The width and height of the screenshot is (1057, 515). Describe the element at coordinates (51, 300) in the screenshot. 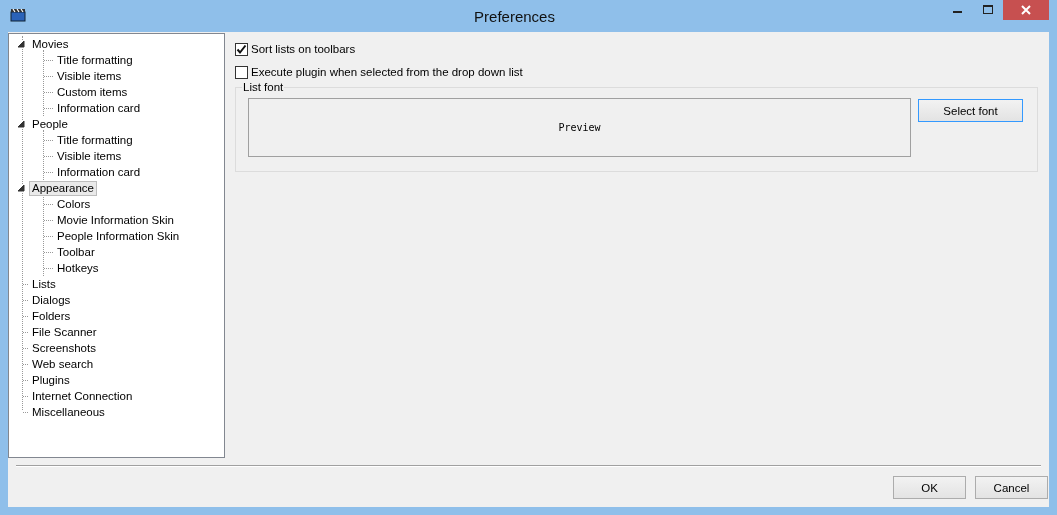

I see `tree-item: Dialogs` at that location.